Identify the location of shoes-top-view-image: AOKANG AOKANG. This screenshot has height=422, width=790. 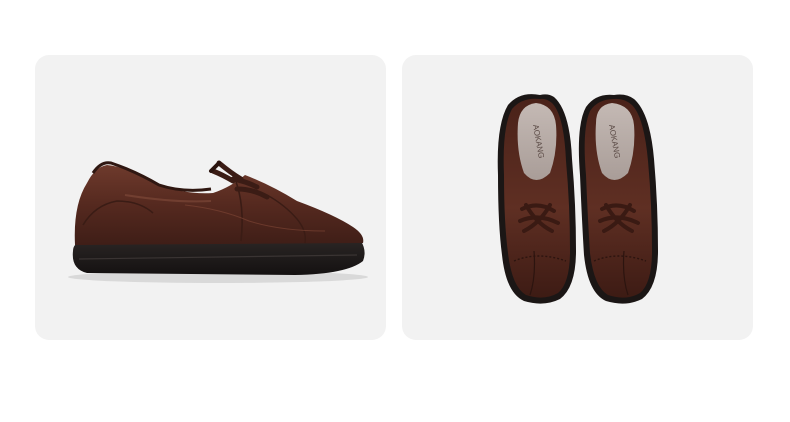
(577, 199).